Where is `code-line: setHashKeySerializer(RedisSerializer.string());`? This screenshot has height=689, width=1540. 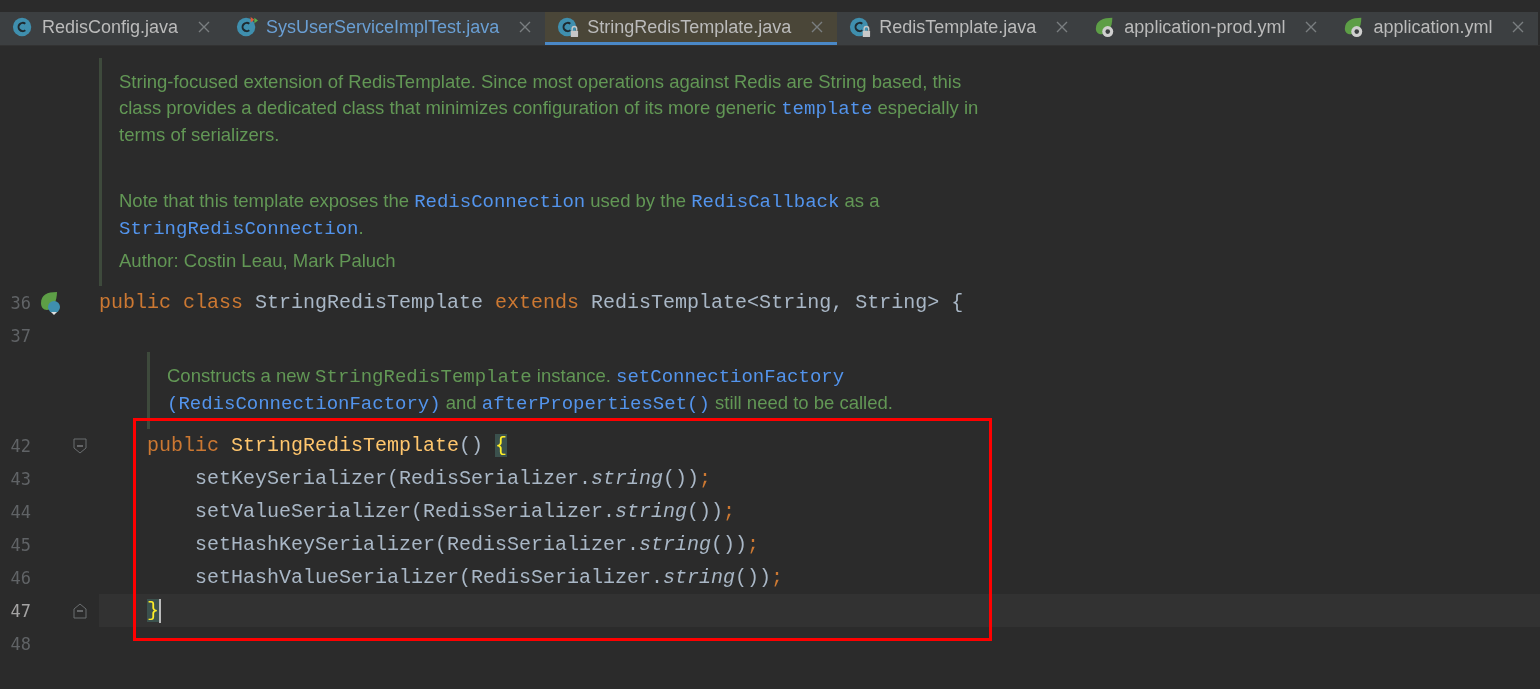
code-line: setHashKeySerializer(RedisSerializer.string()); is located at coordinates (477, 545).